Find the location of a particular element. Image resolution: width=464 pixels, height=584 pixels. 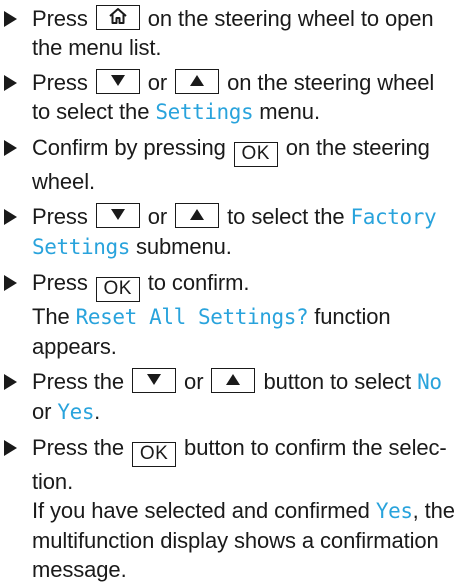

step-text: to select the is located at coordinates (286, 216).